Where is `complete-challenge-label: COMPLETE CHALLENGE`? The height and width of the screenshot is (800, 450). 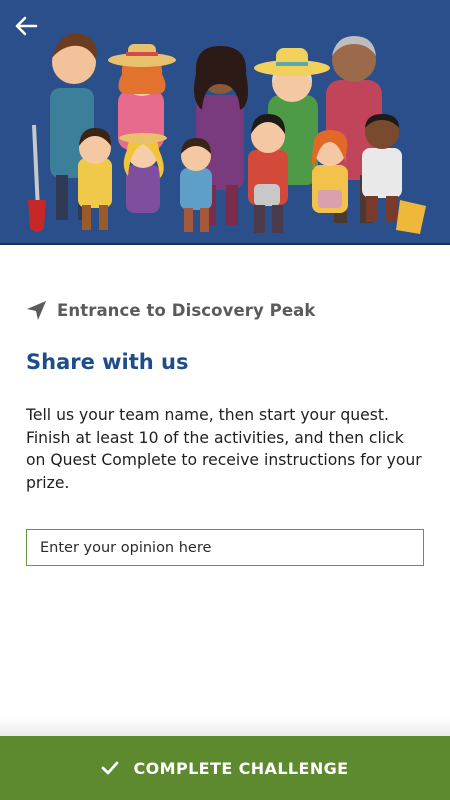
complete-challenge-label: COMPLETE CHALLENGE is located at coordinates (241, 768).